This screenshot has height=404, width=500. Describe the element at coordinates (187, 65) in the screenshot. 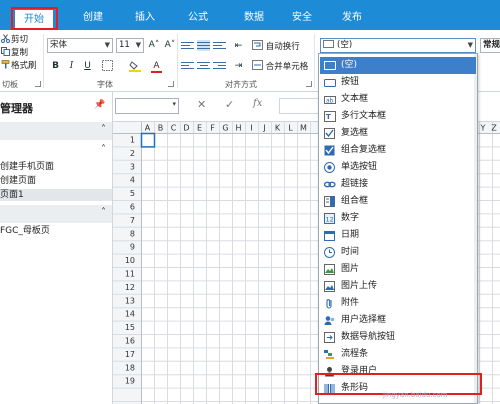

I see `align-left-button` at that location.